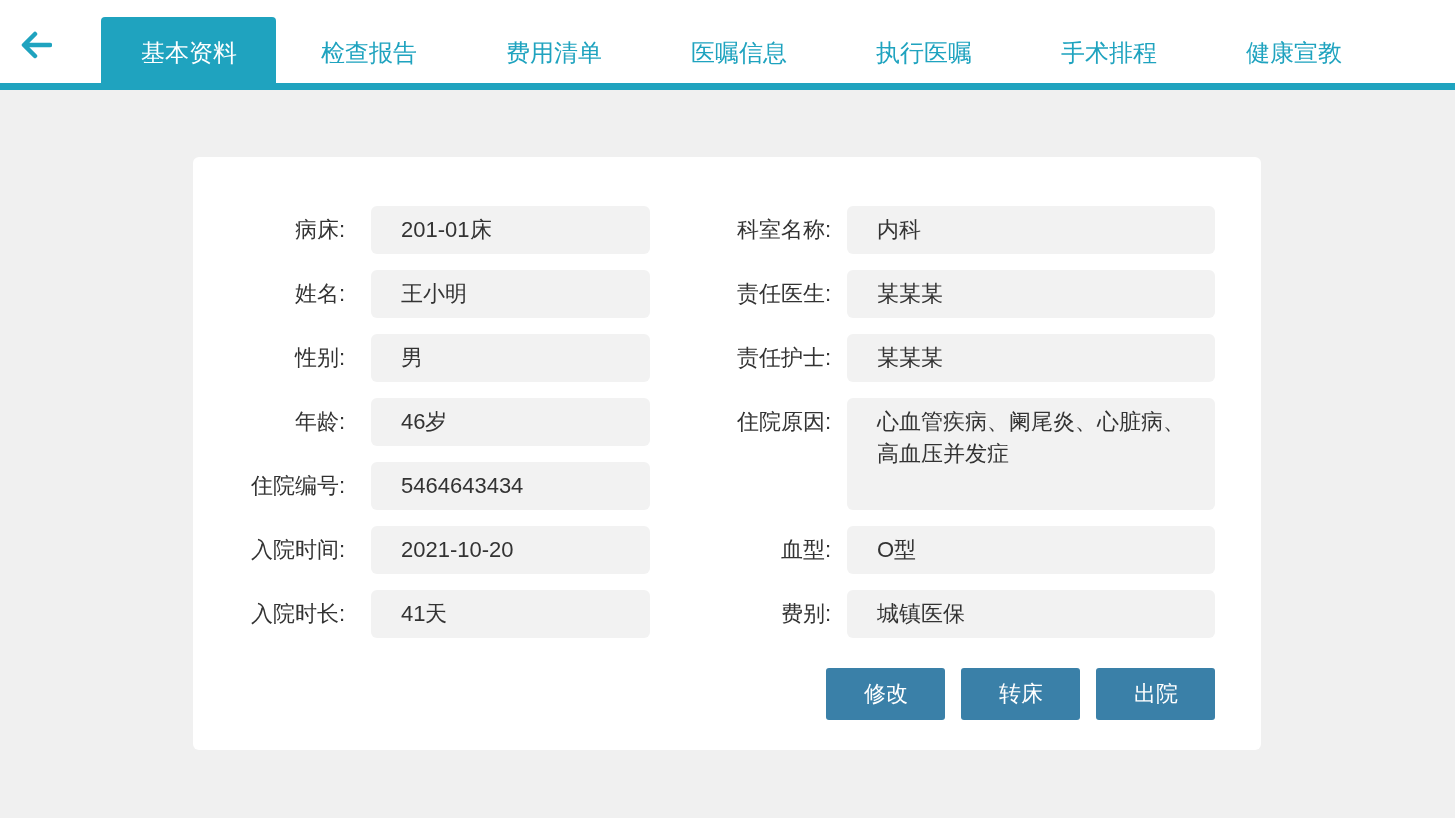  Describe the element at coordinates (319, 230) in the screenshot. I see `field-label: 病床:` at that location.